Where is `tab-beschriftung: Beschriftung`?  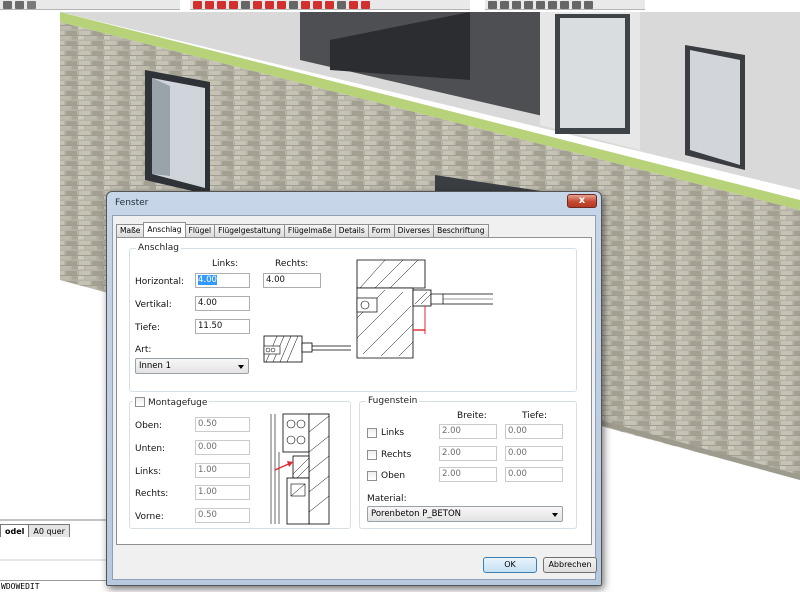 tab-beschriftung: Beschriftung is located at coordinates (461, 230).